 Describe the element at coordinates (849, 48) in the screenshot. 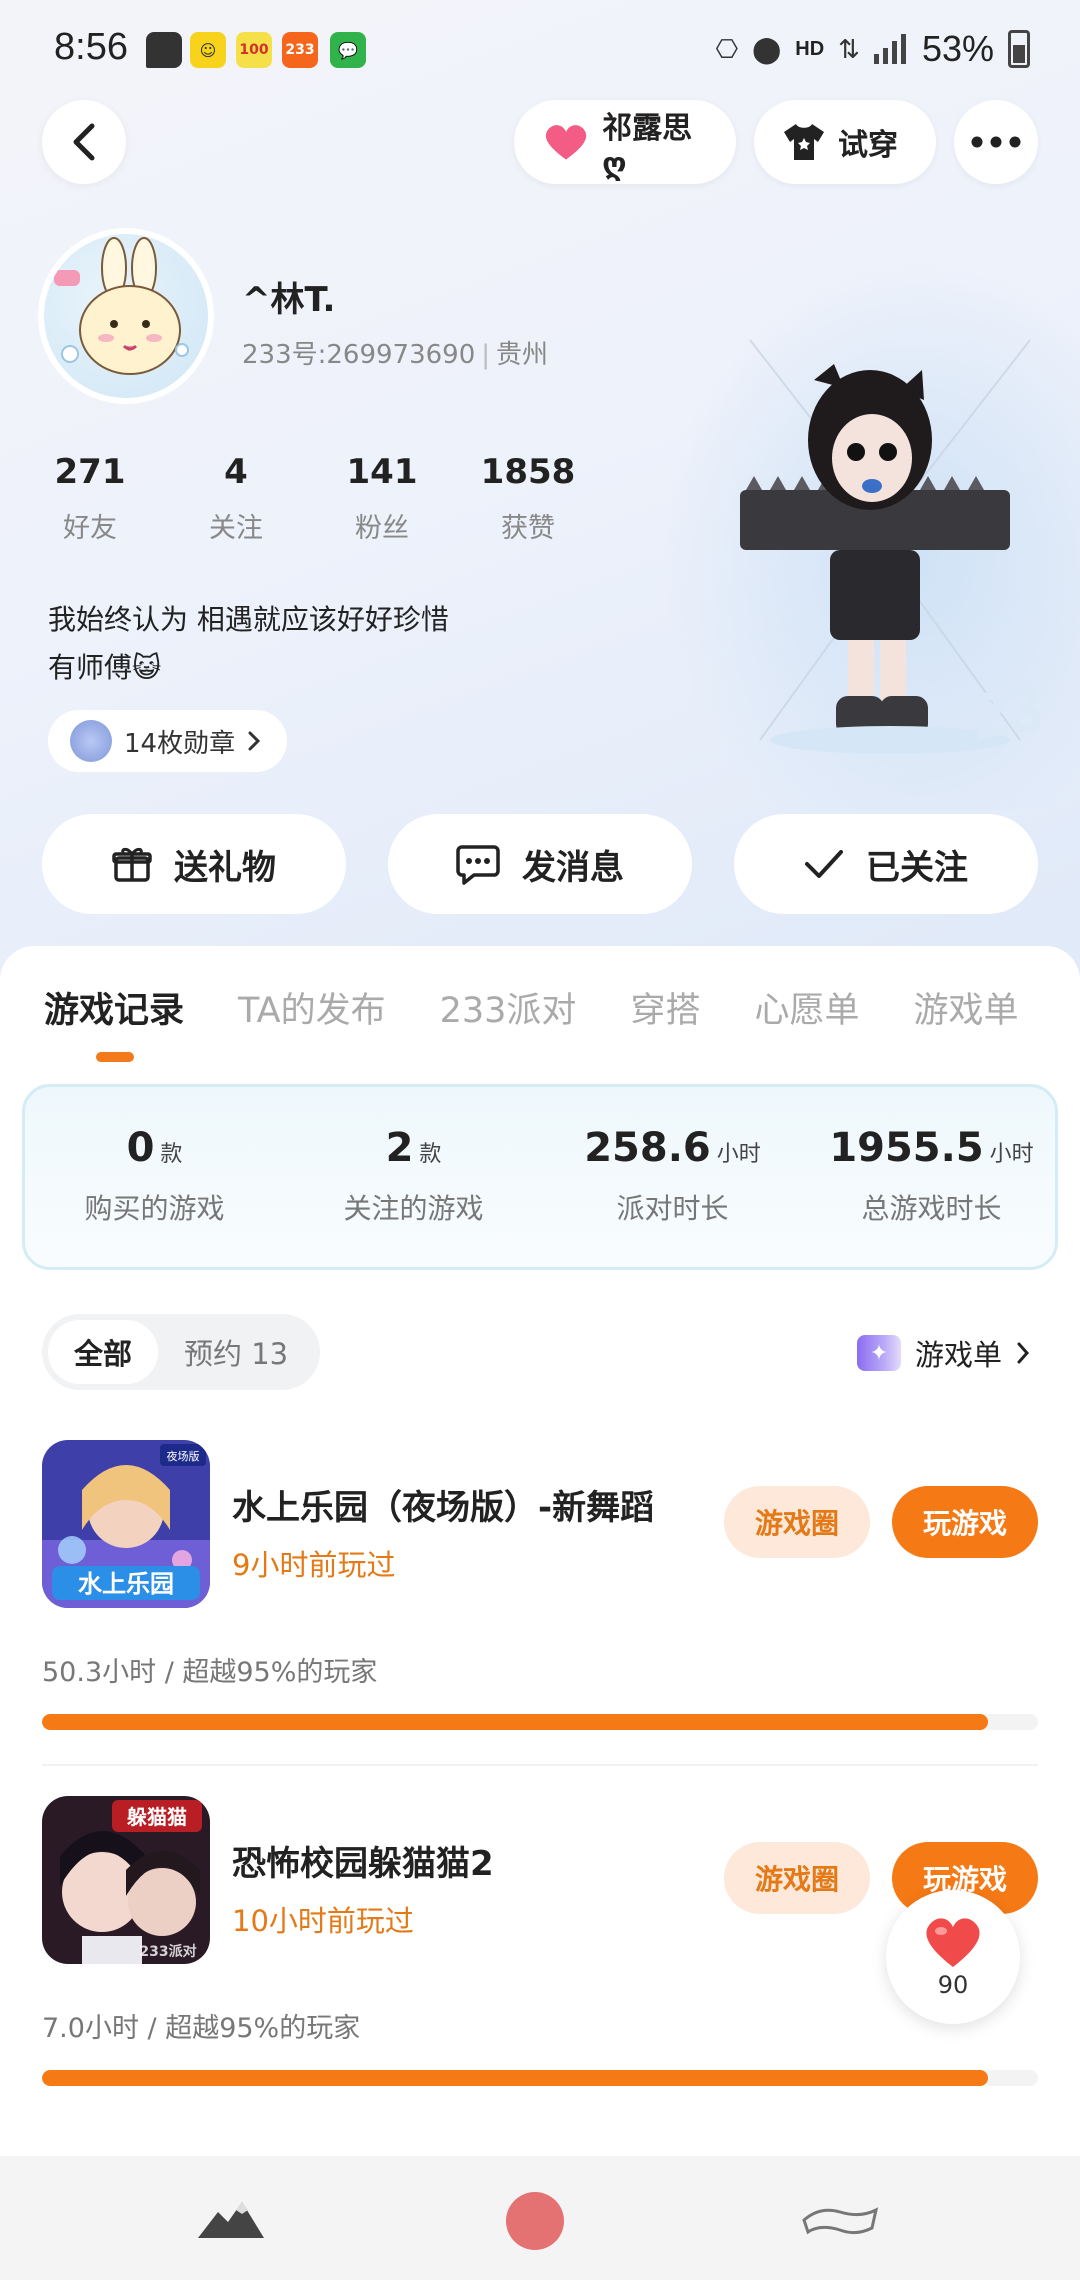

I see `data-arrows-icon: ⇅` at that location.